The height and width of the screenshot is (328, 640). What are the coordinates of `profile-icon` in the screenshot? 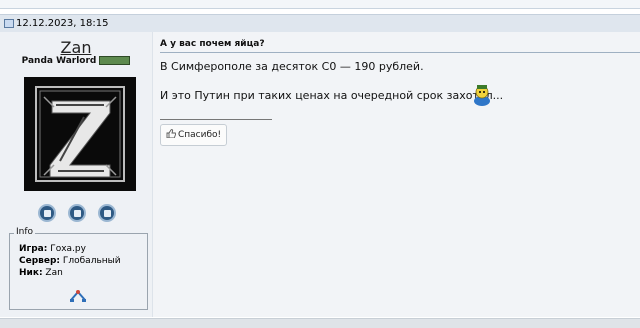 It's located at (77, 213).